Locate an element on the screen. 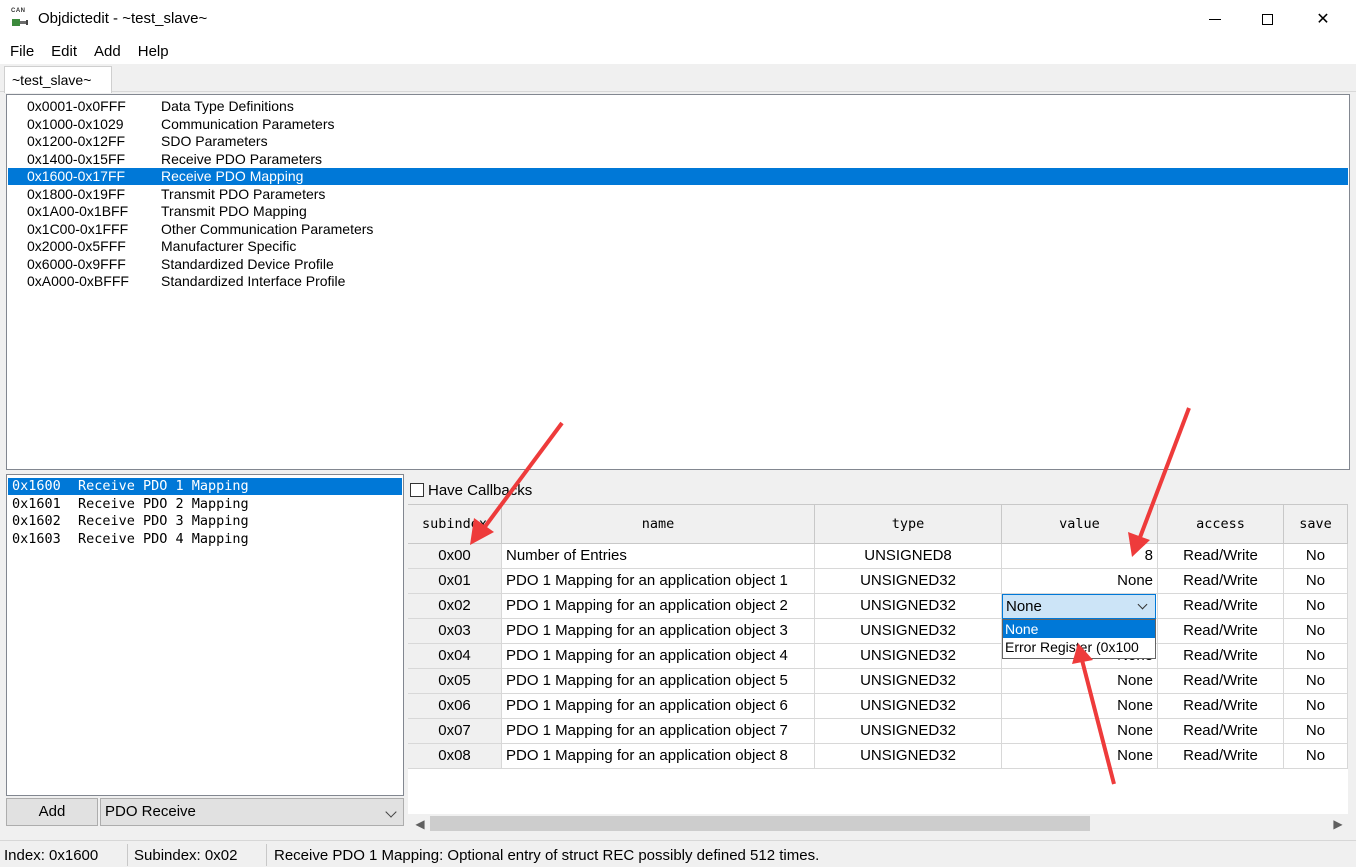 This screenshot has width=1356, height=867. index-range-item: 0x2000-0x5FFF Manufacturer Specific is located at coordinates (678, 246).